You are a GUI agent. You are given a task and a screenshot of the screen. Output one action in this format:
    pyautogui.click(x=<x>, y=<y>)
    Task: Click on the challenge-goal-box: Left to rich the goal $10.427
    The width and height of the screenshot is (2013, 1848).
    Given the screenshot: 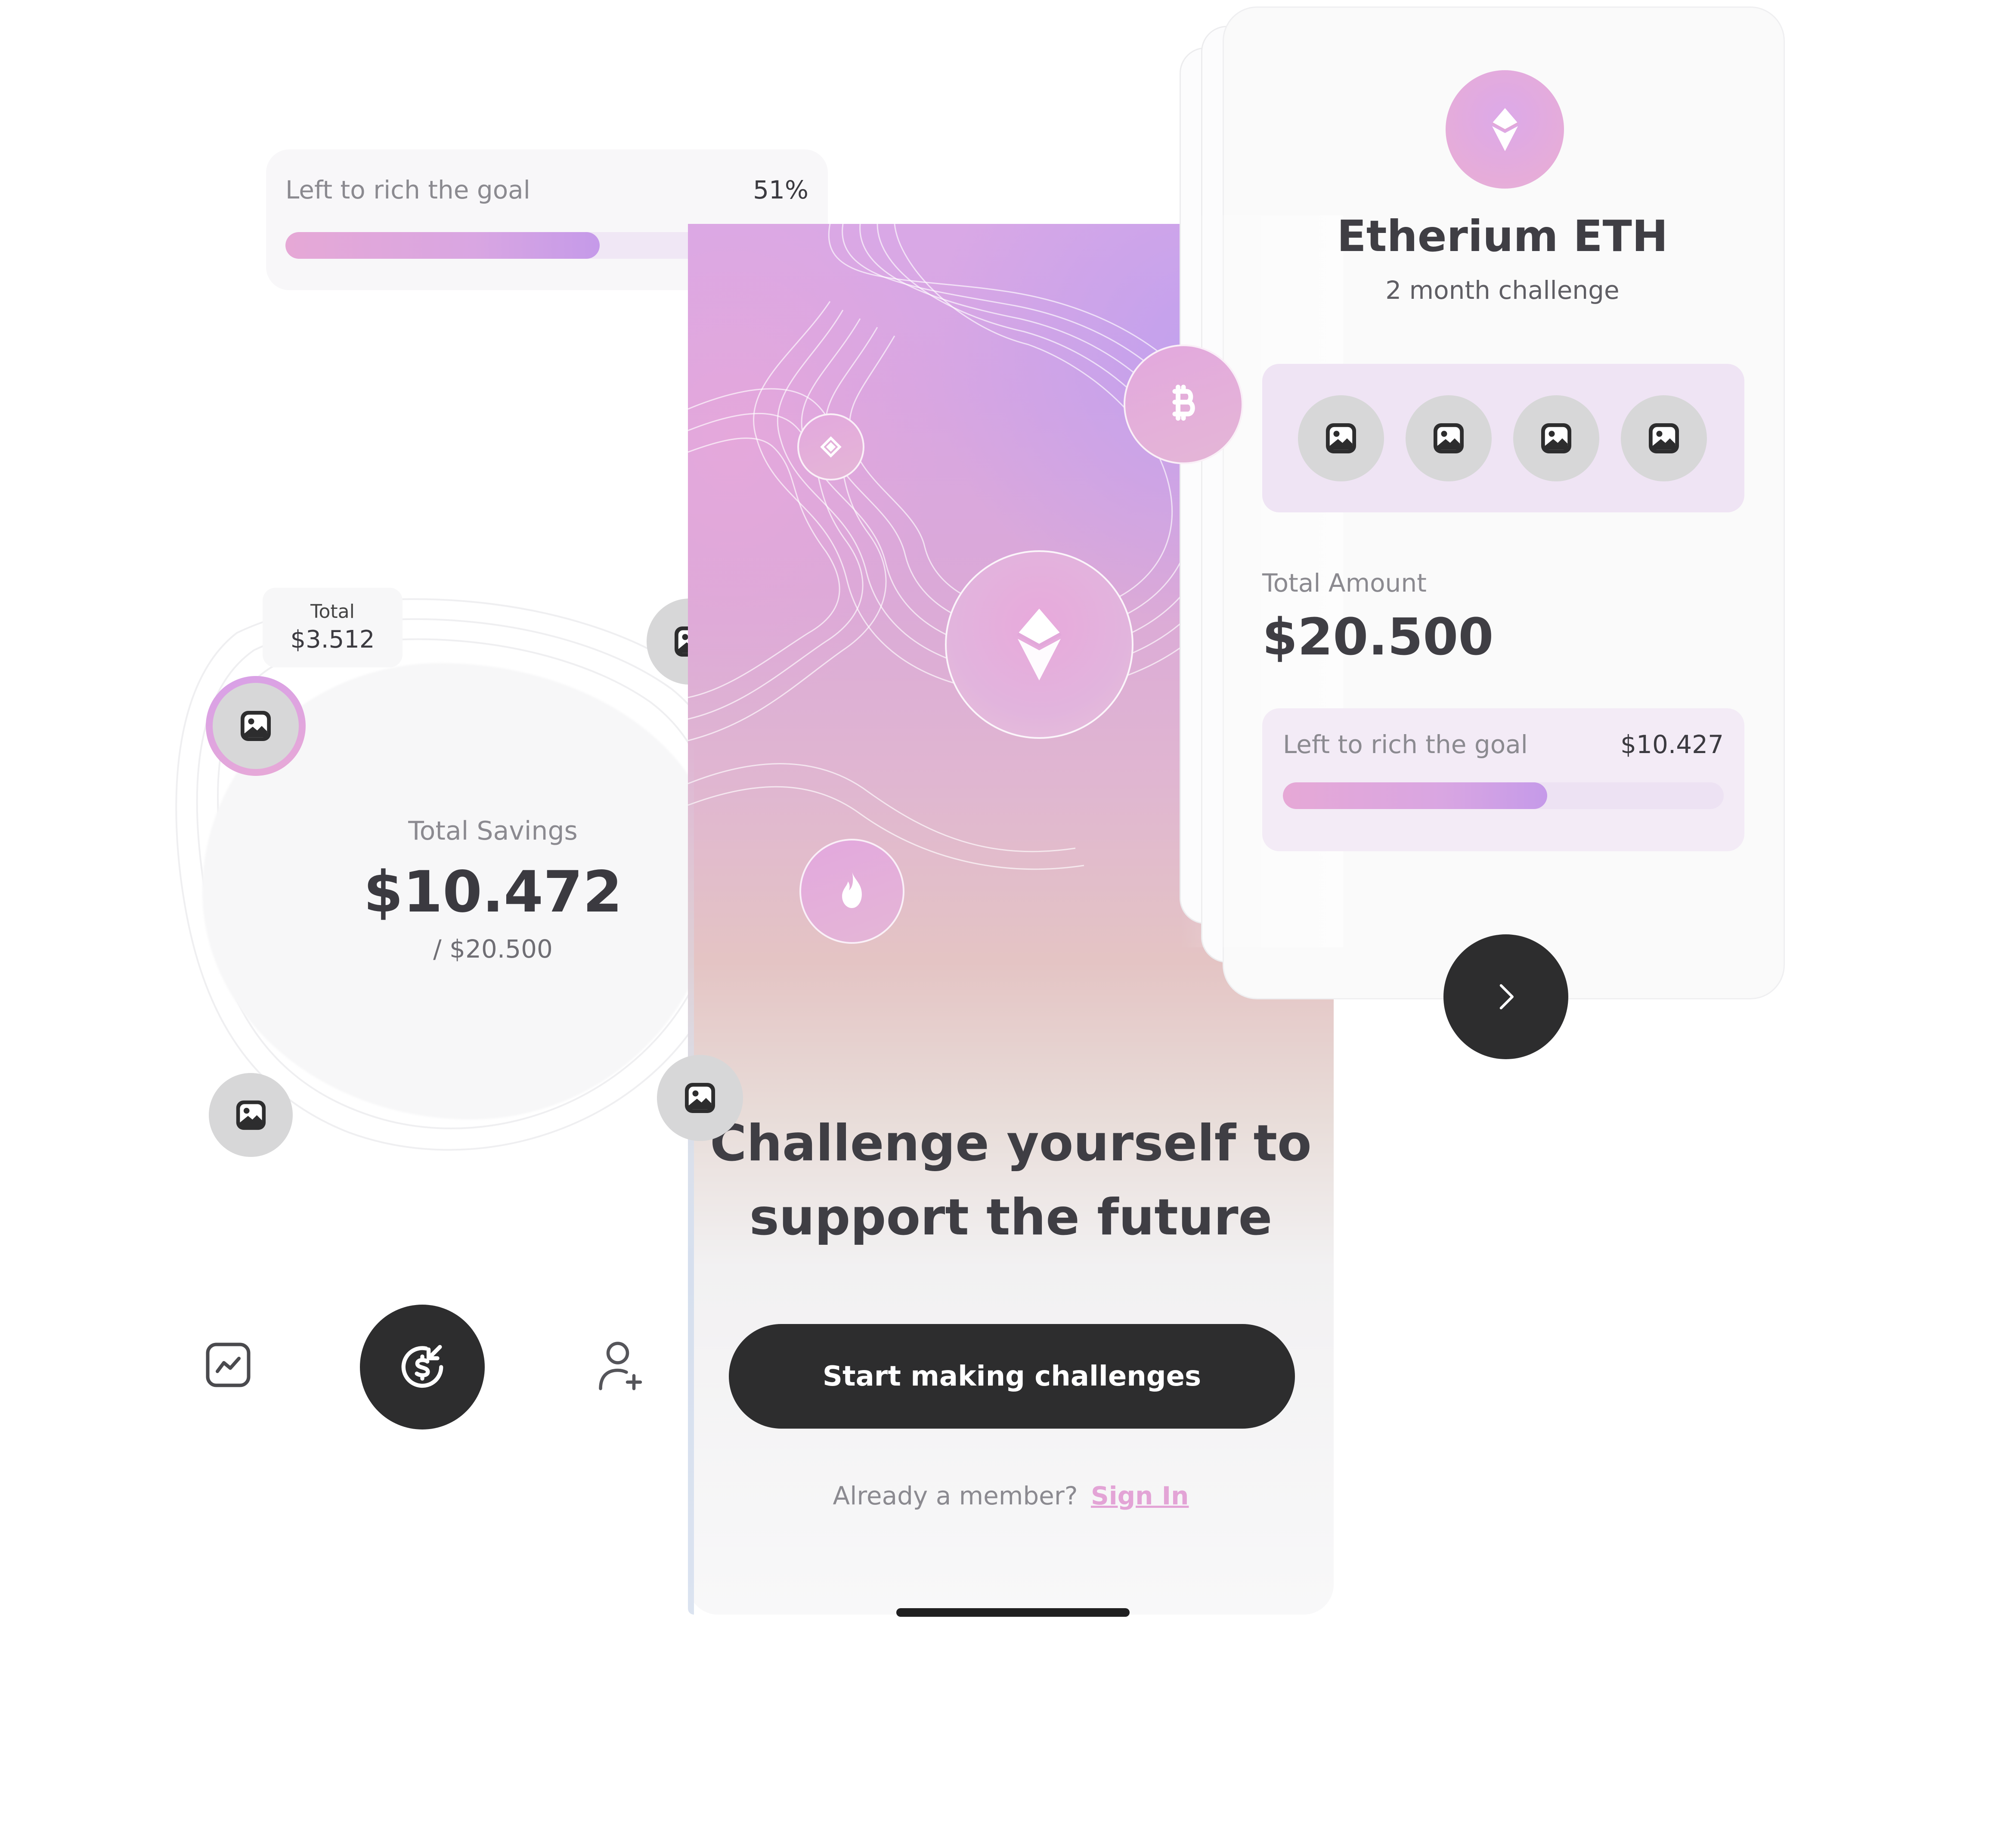 What is the action you would take?
    pyautogui.click(x=1503, y=779)
    